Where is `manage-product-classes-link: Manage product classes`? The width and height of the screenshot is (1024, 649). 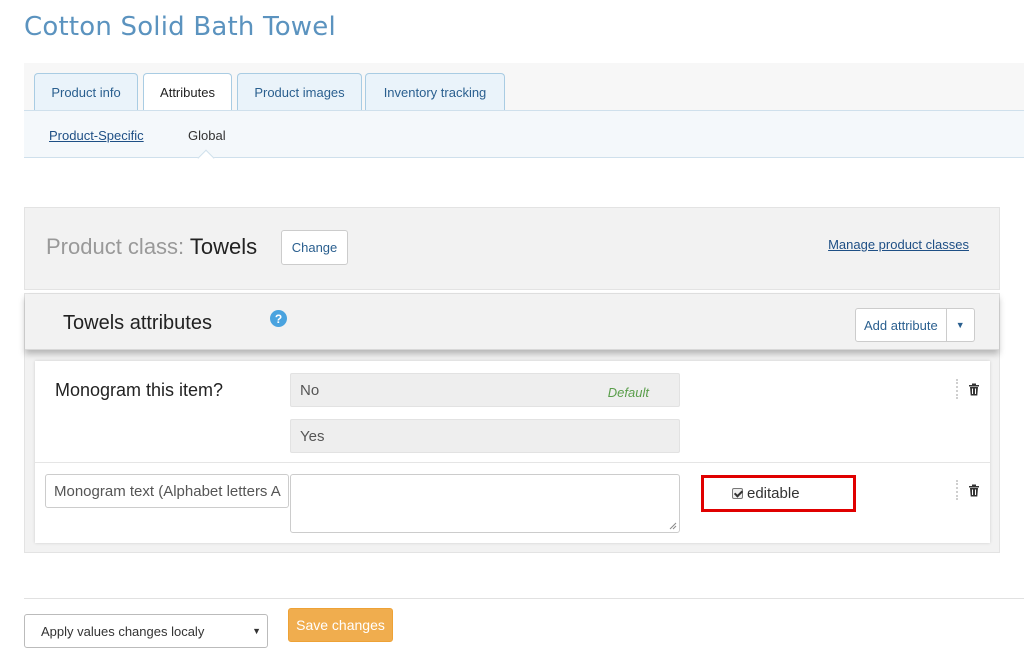 manage-product-classes-link: Manage product classes is located at coordinates (898, 244).